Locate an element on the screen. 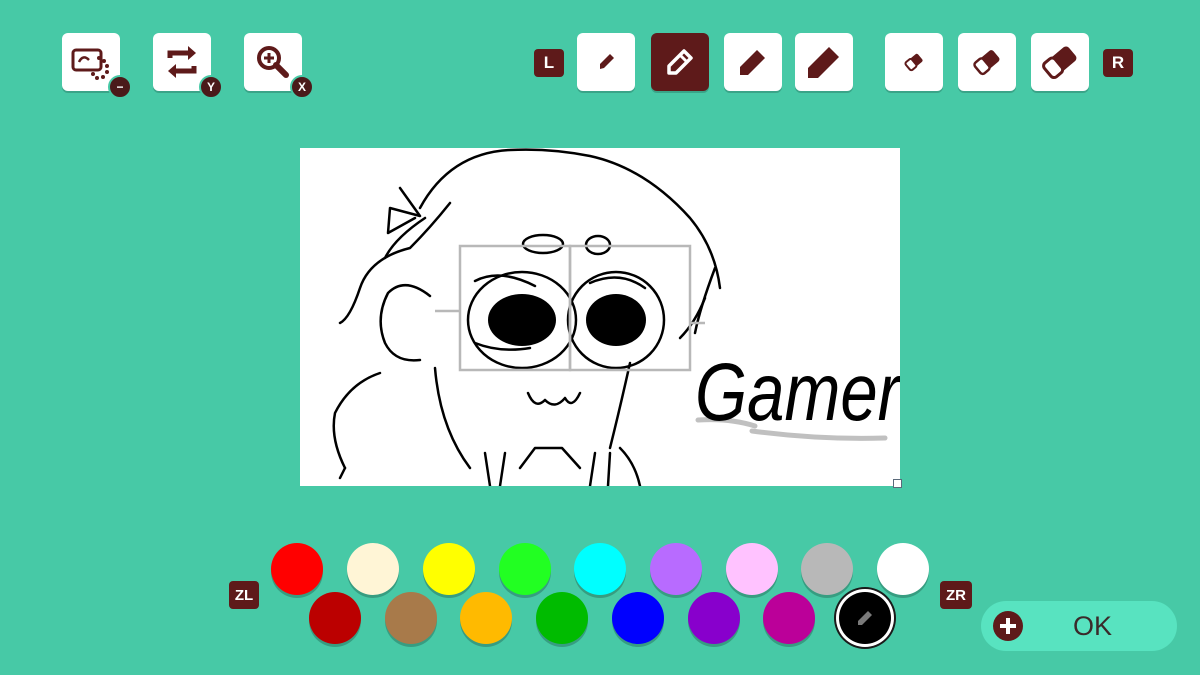 The image size is (1200, 675). zr-button-label: ZR is located at coordinates (956, 595).